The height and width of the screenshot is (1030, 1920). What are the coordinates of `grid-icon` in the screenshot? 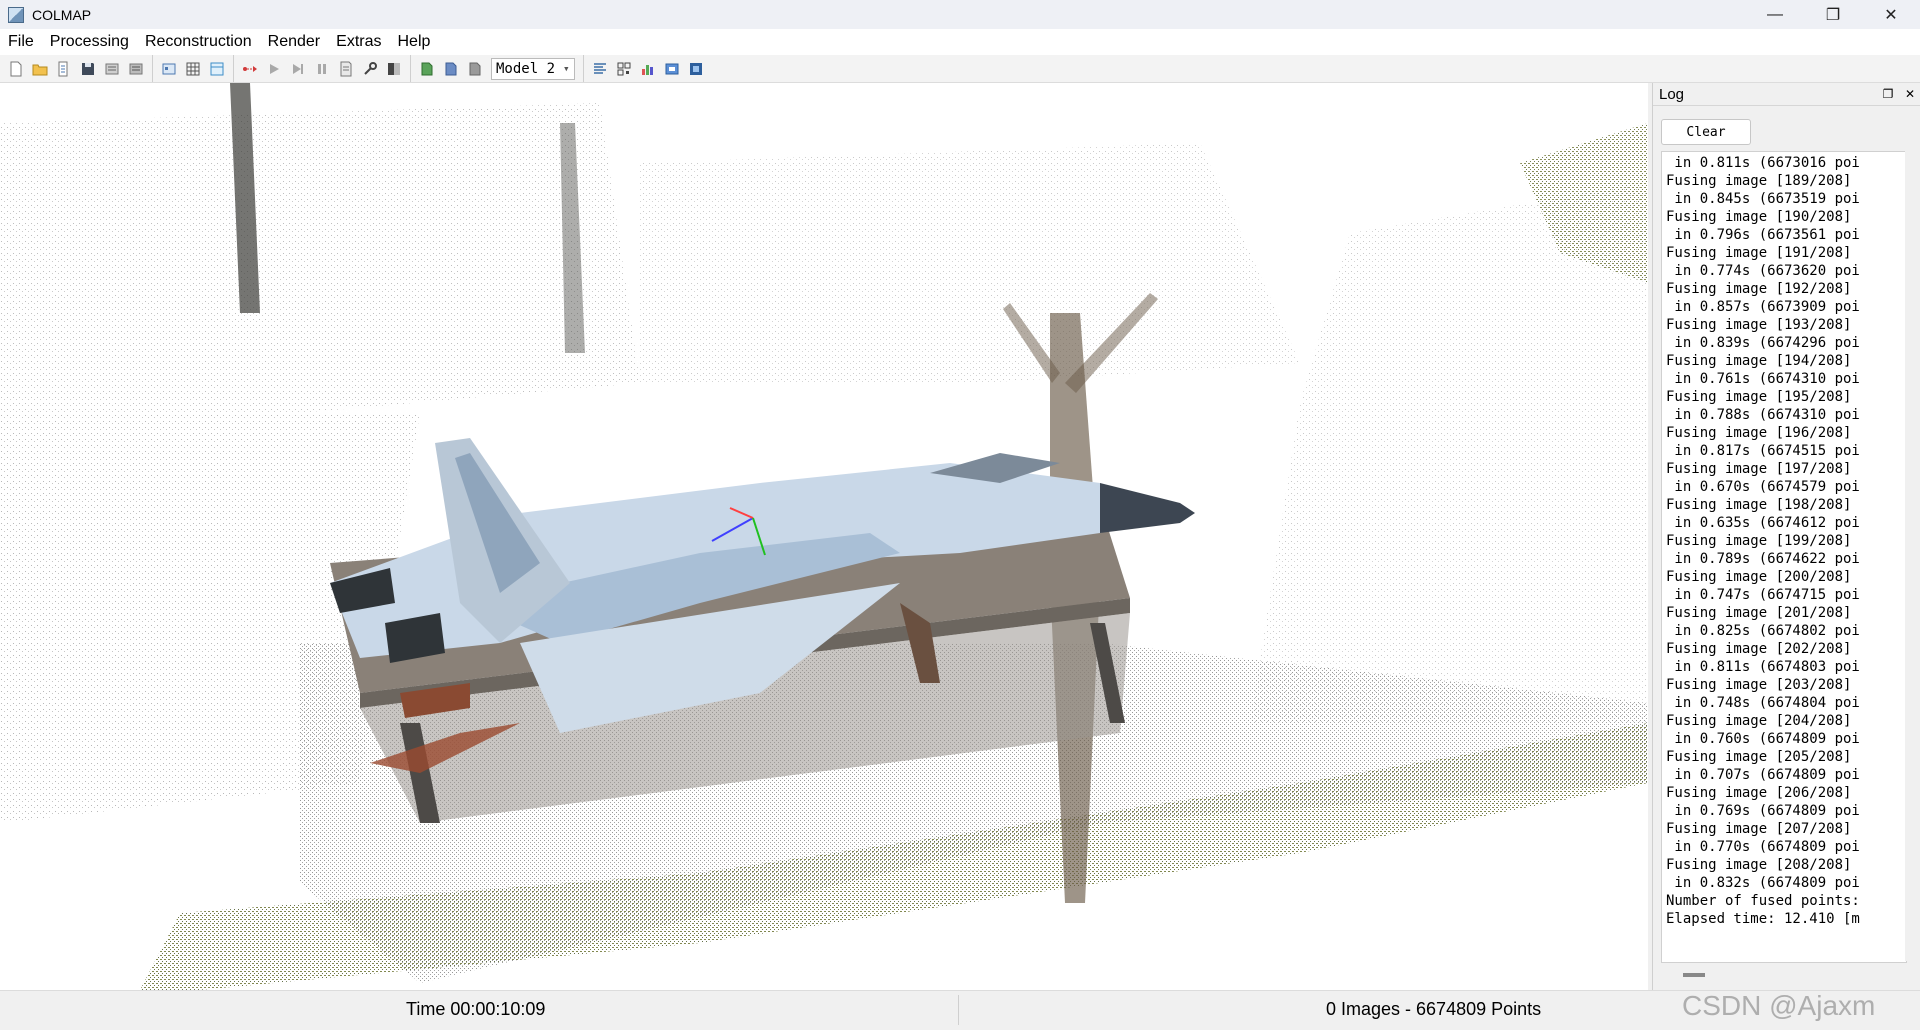 It's located at (193, 68).